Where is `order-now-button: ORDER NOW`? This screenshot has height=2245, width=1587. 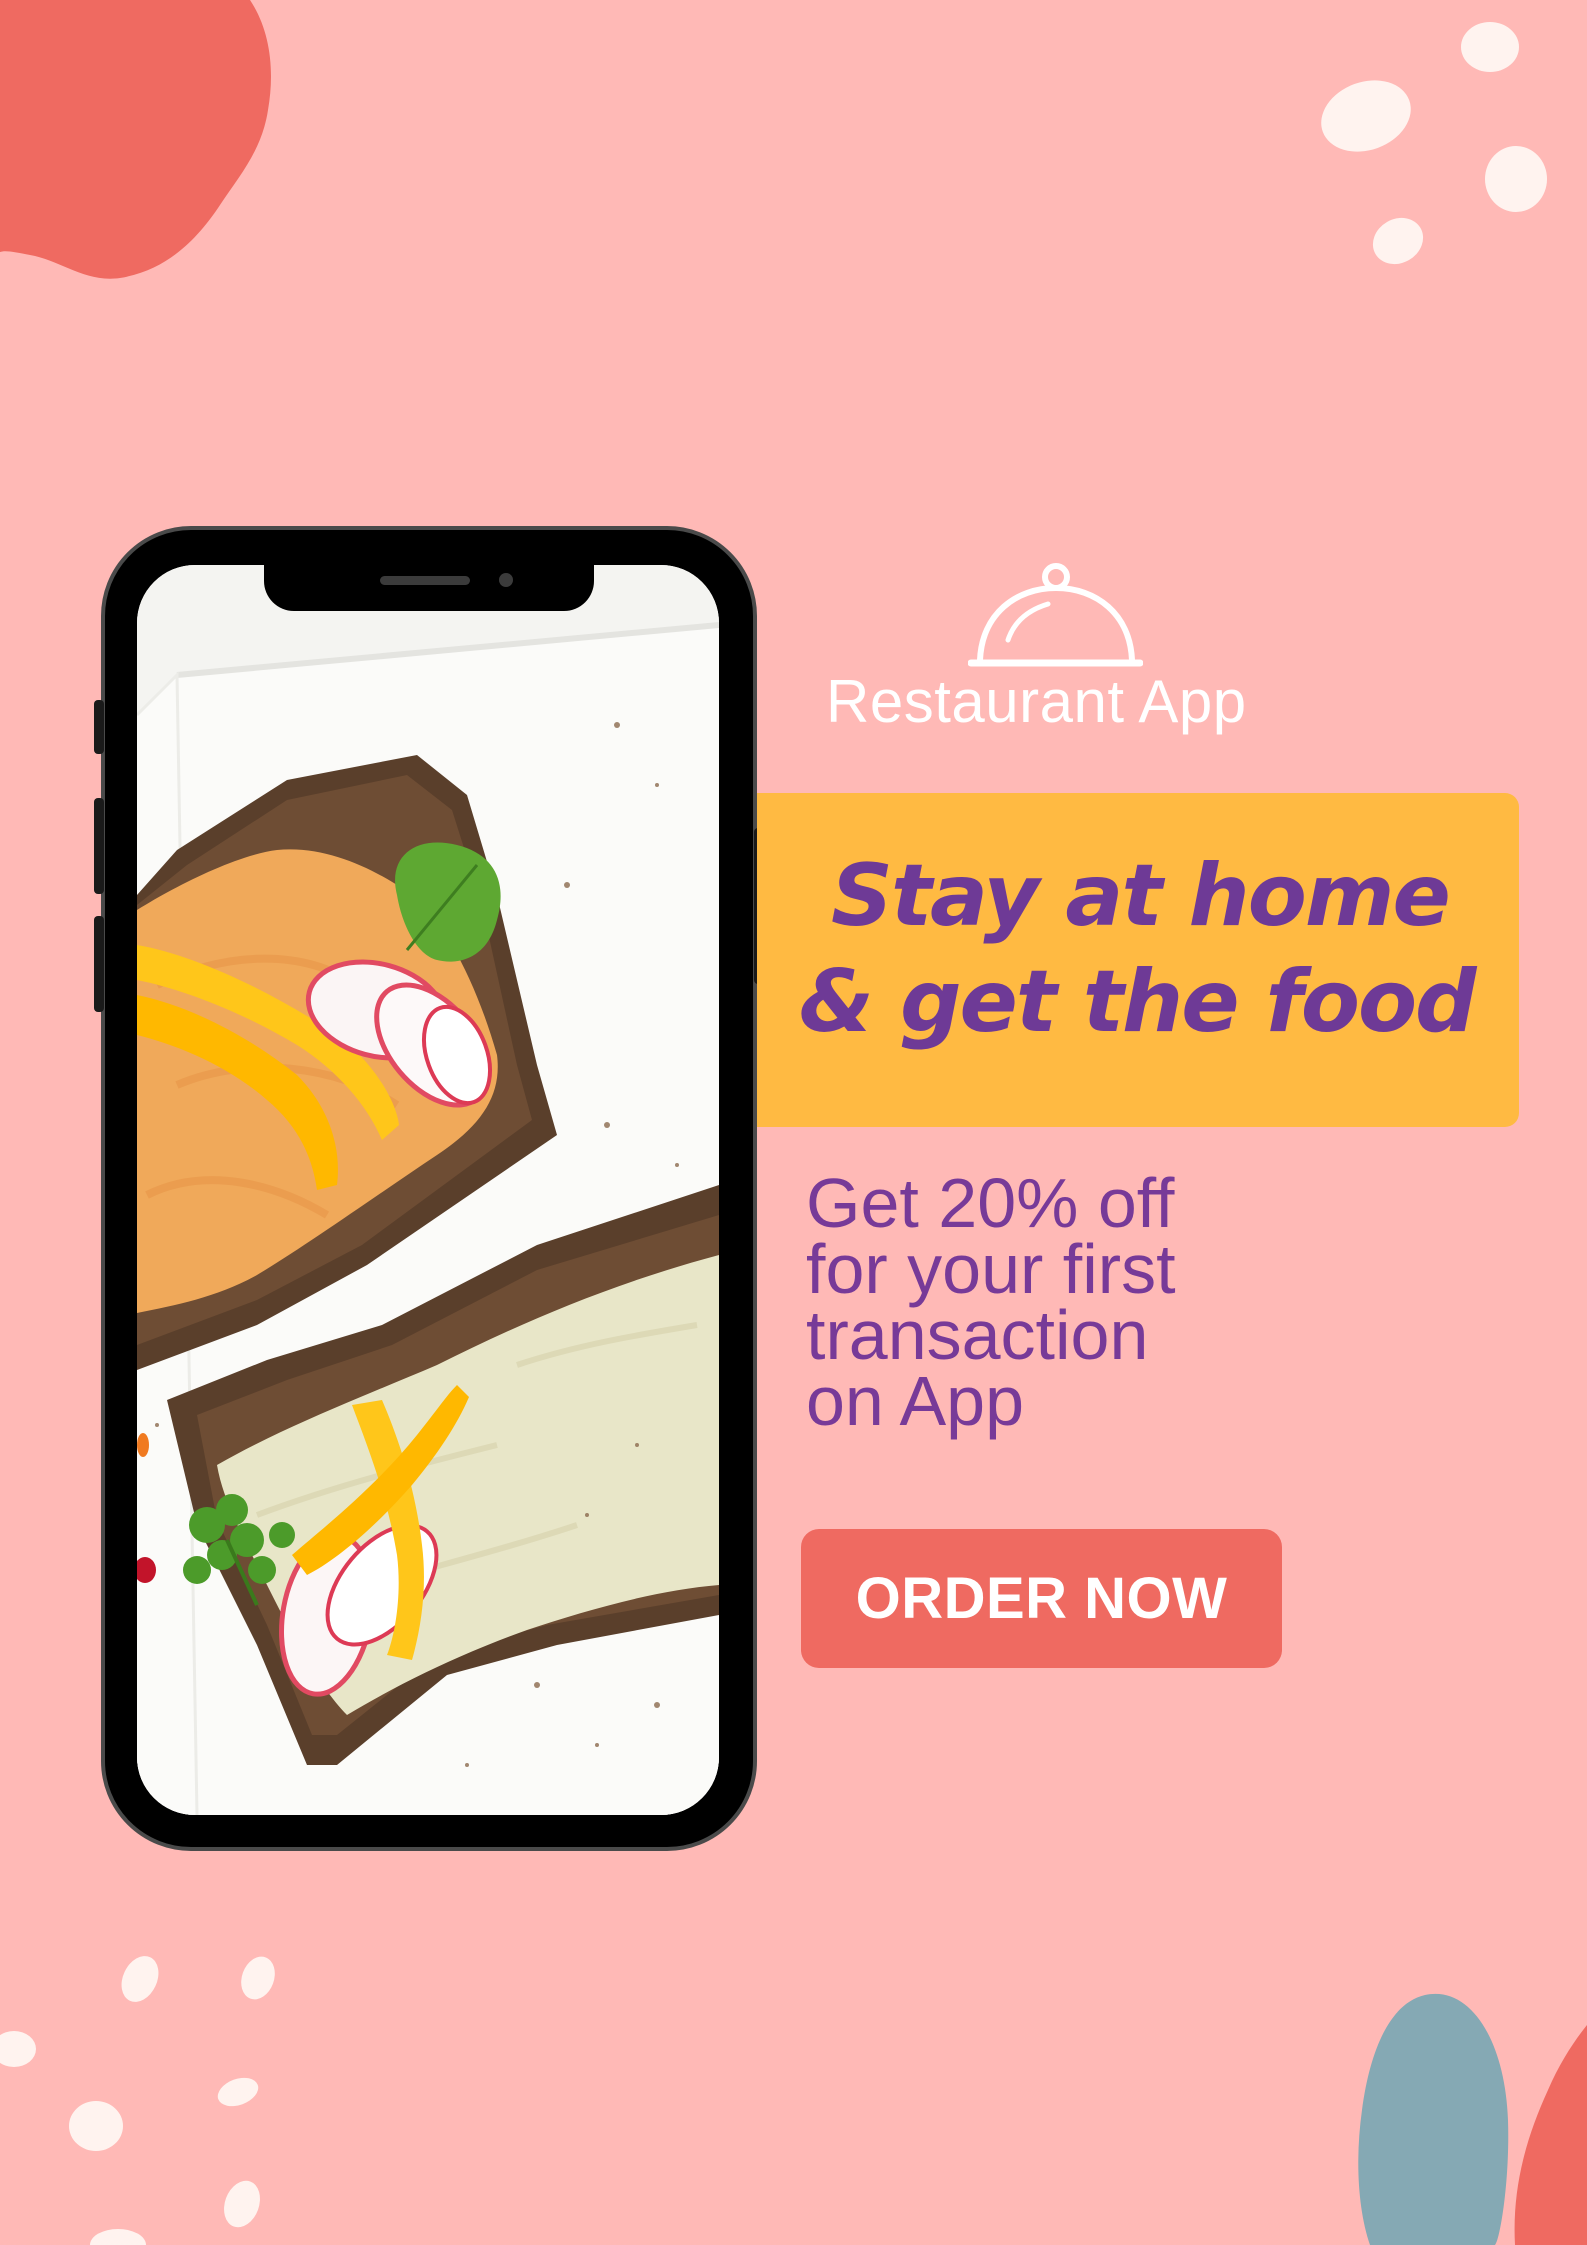
order-now-button: ORDER NOW is located at coordinates (1041, 1598).